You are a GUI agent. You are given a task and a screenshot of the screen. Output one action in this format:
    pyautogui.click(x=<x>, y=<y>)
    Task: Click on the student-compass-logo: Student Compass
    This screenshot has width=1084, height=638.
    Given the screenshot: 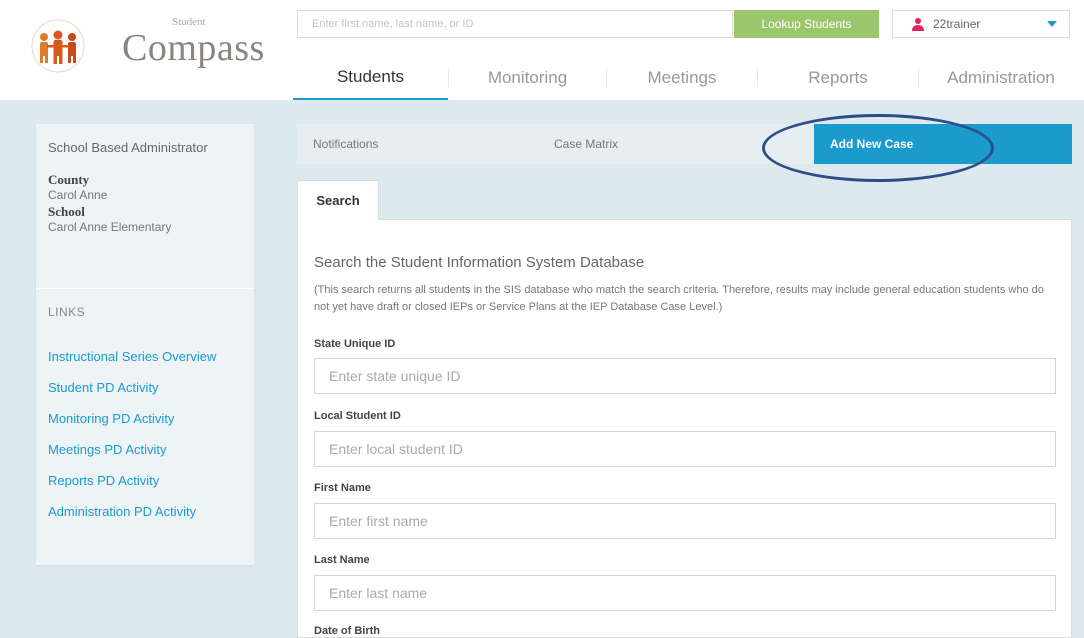 What is the action you would take?
    pyautogui.click(x=147, y=47)
    